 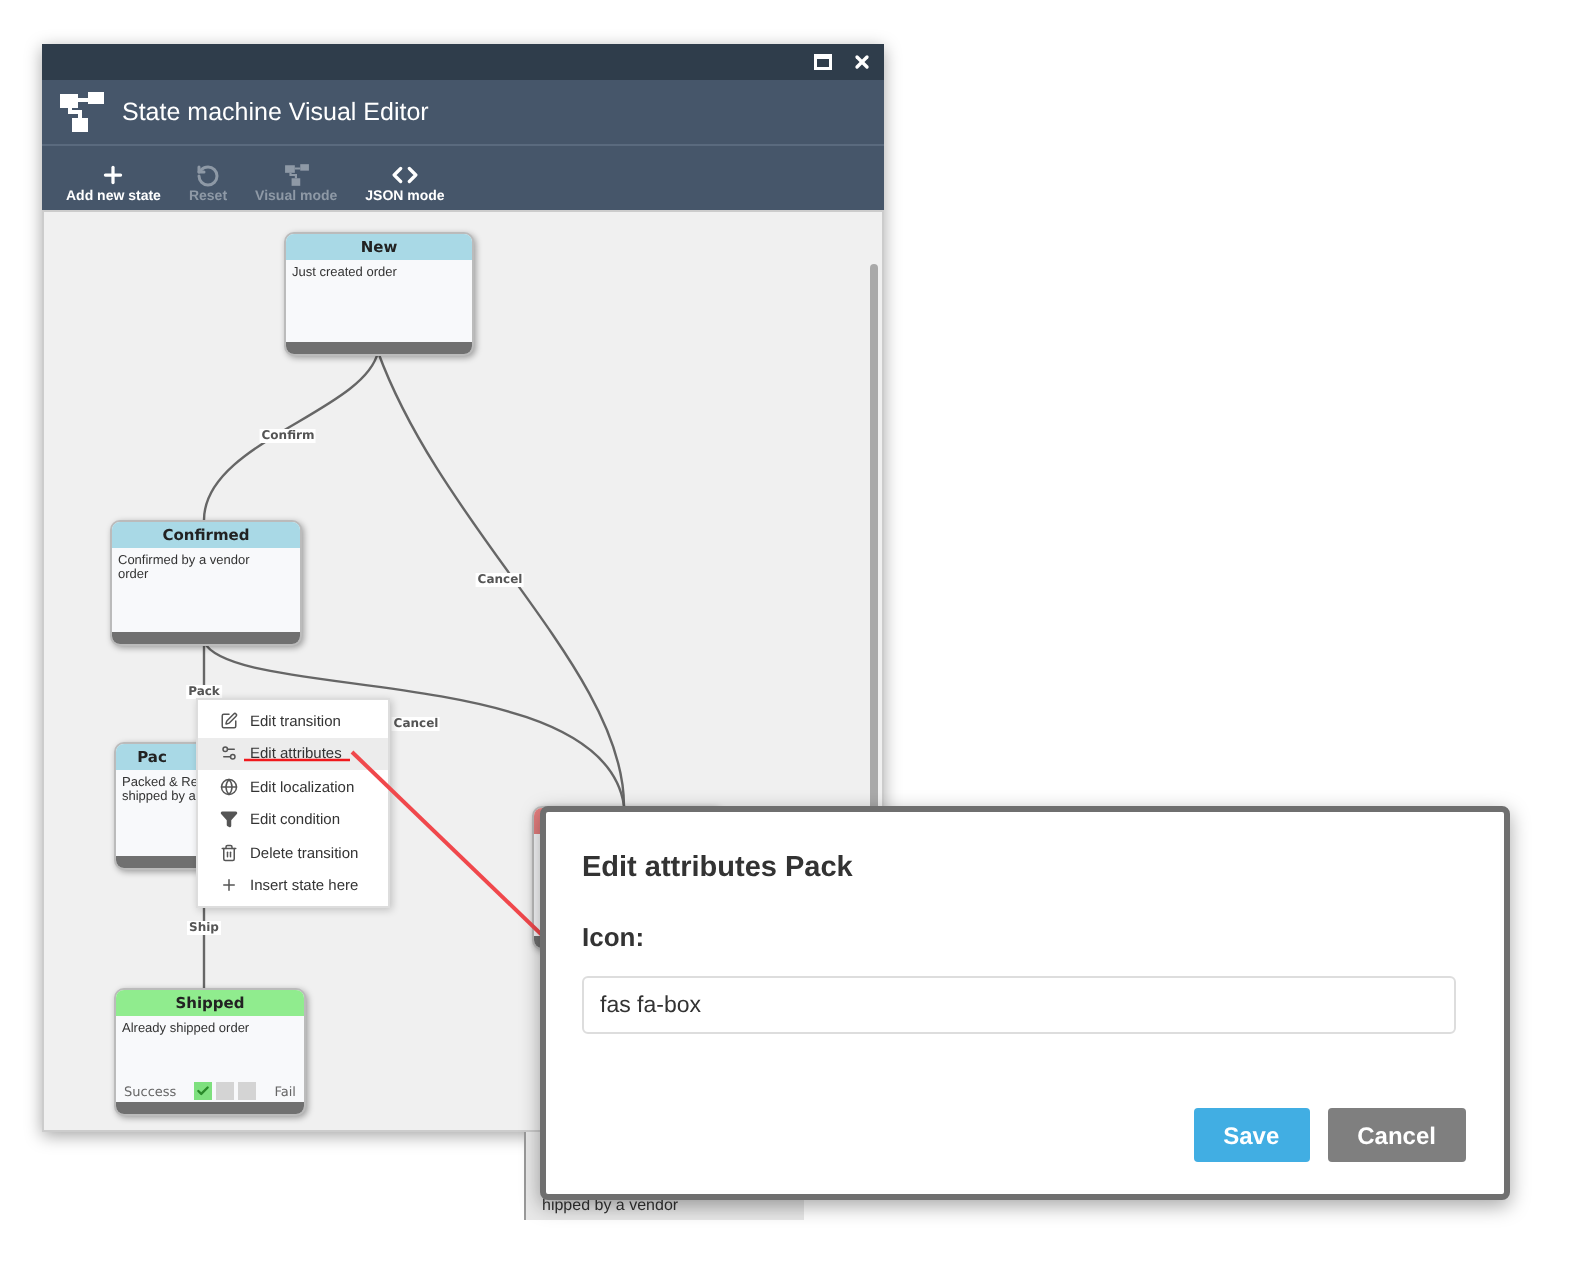 I want to click on window-title: State machine Visual Editor, so click(x=275, y=112).